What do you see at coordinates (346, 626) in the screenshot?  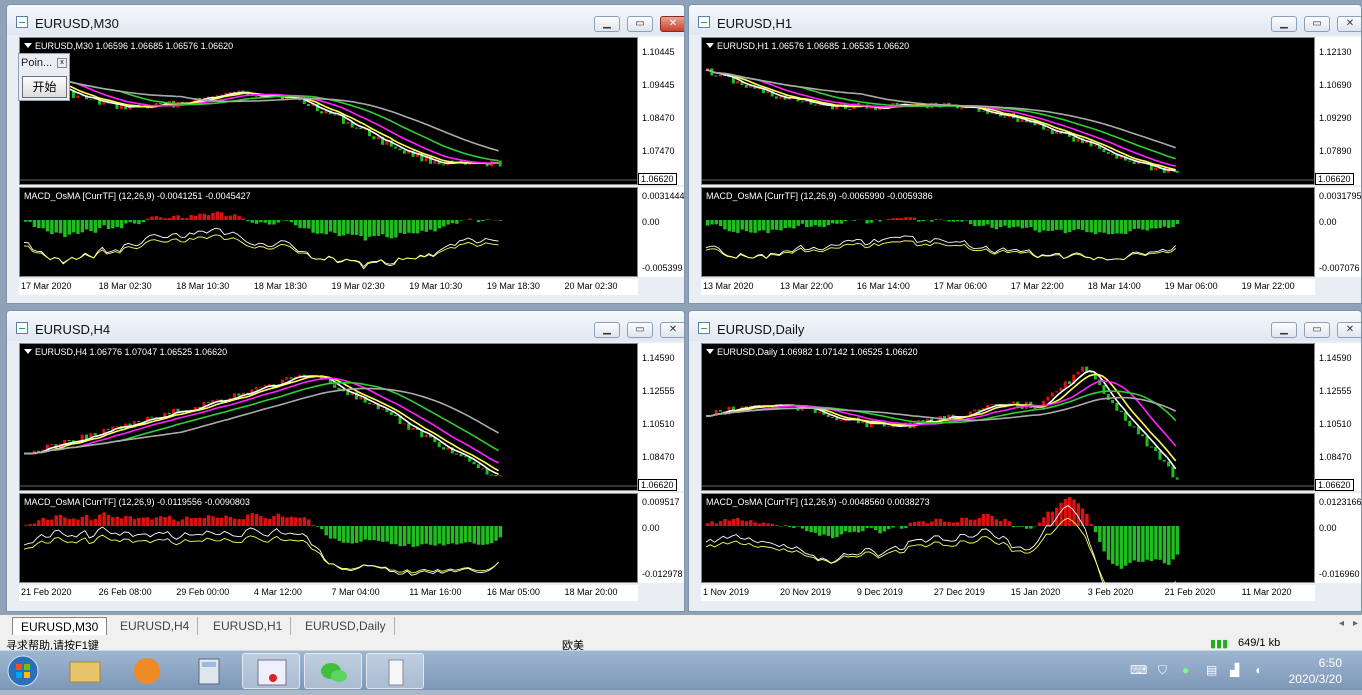 I see `tab-eurusd-daily: EURUSD,Daily` at bounding box center [346, 626].